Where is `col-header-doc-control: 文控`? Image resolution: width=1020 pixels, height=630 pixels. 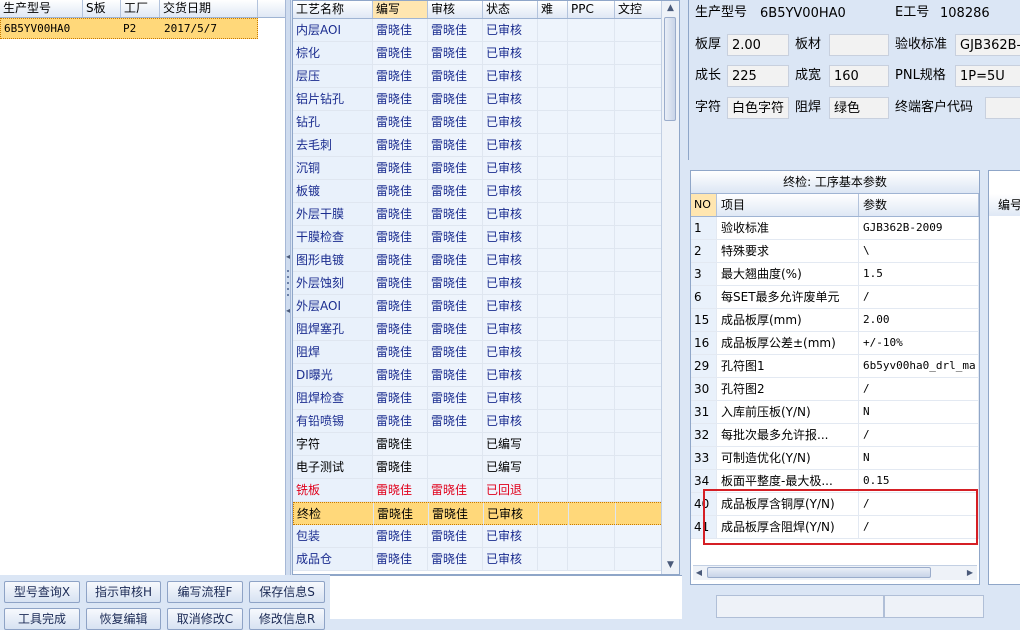 col-header-doc-control: 文控 is located at coordinates (639, 9).